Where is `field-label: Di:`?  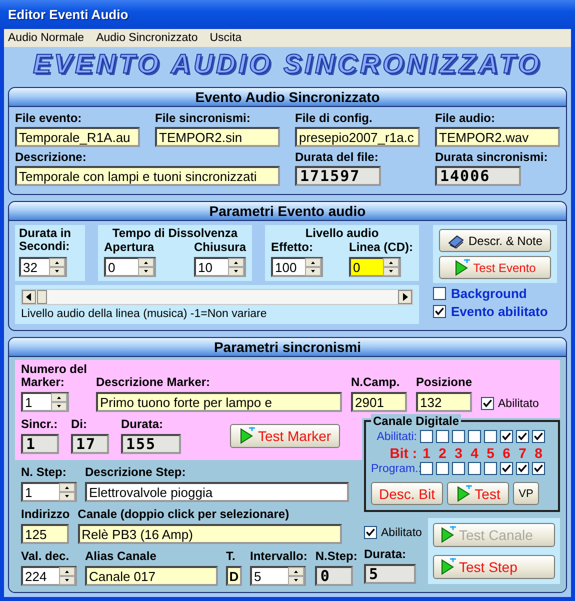 field-label: Di: is located at coordinates (79, 424).